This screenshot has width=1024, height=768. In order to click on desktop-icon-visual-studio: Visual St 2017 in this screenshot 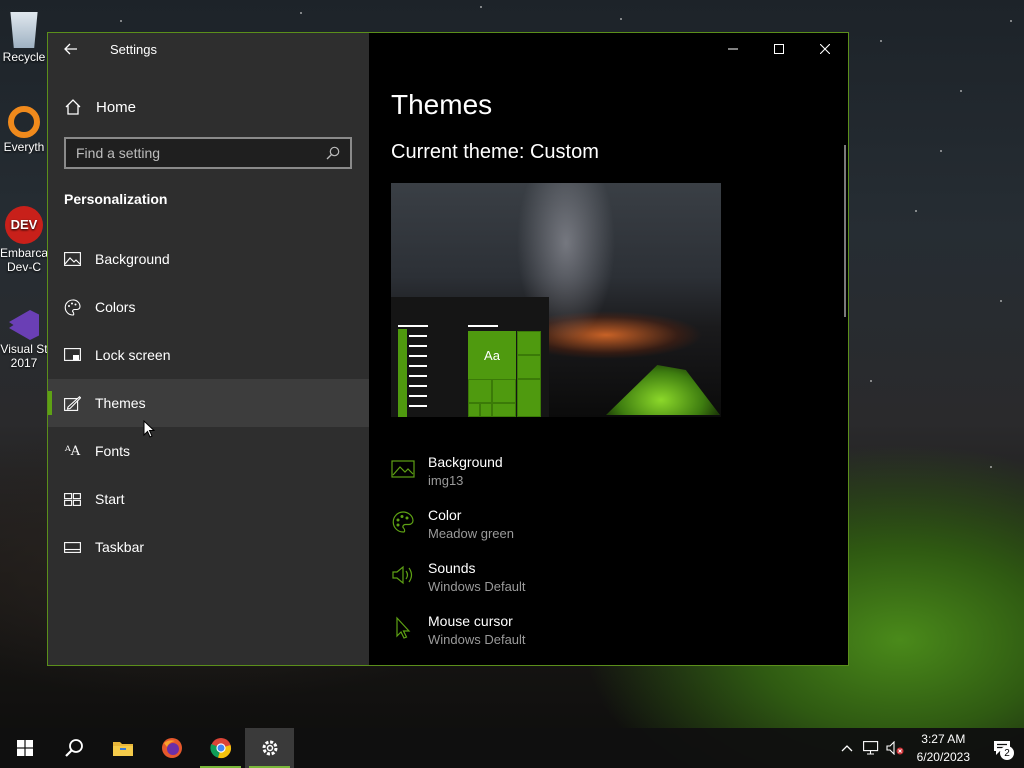, I will do `click(24, 340)`.